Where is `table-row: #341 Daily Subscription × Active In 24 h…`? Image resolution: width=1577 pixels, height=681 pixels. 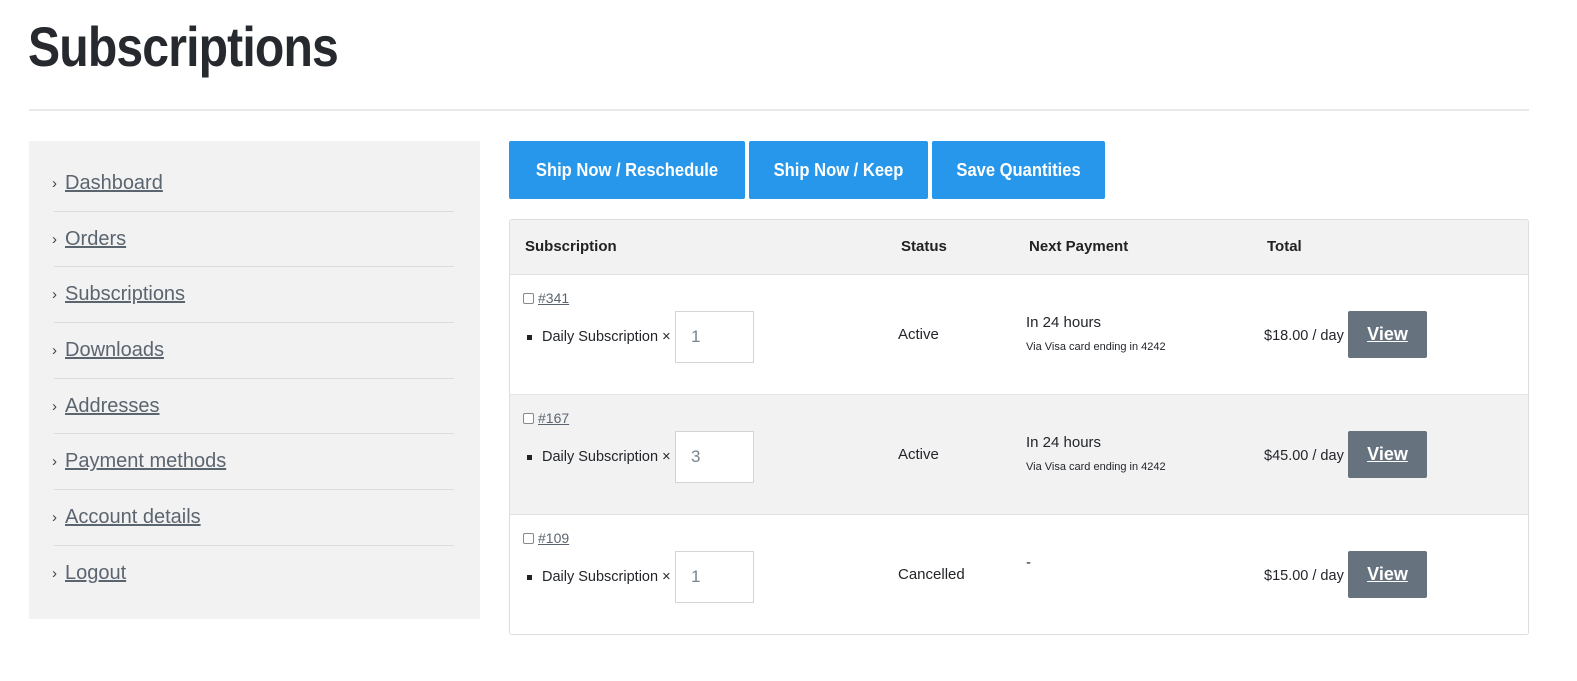
table-row: #341 Daily Subscription × Active In 24 h… is located at coordinates (1019, 335).